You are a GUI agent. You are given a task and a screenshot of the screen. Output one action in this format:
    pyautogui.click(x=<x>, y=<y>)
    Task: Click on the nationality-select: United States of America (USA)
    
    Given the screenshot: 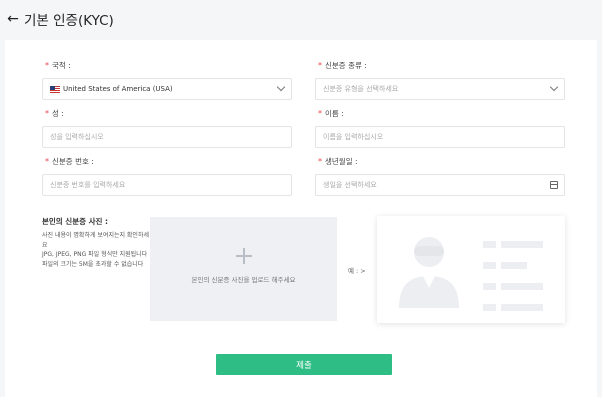 What is the action you would take?
    pyautogui.click(x=167, y=89)
    